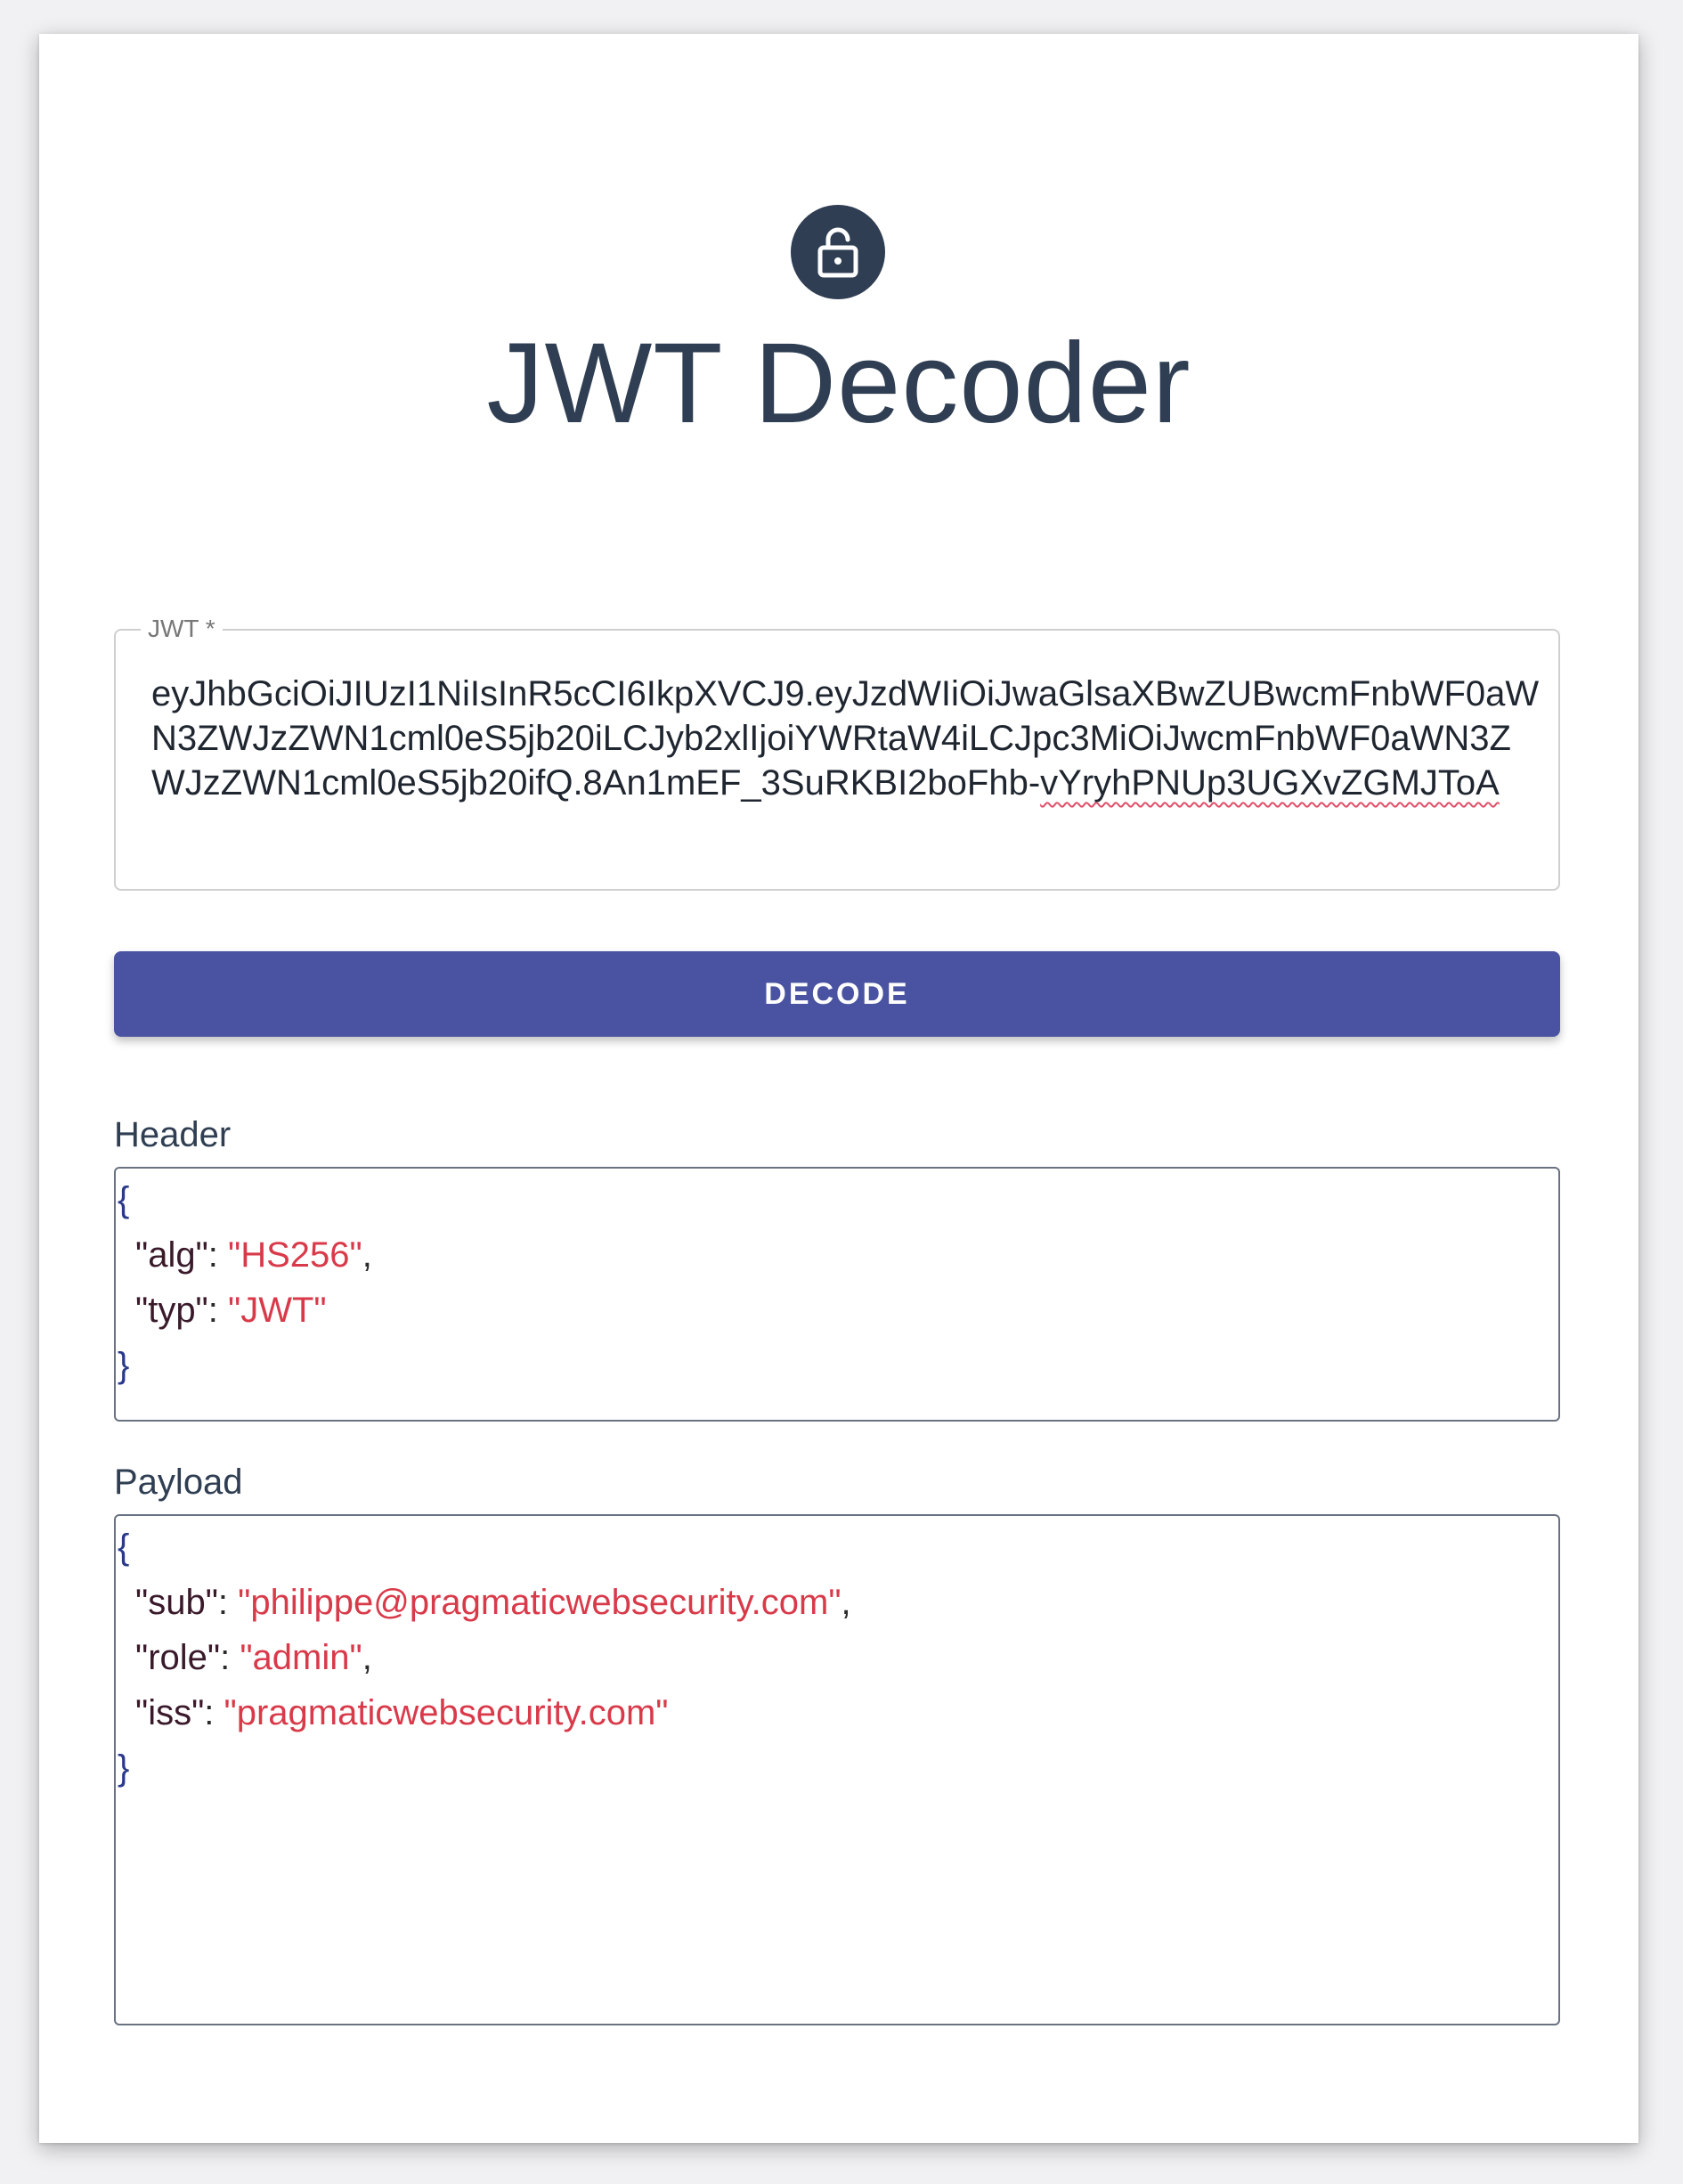  Describe the element at coordinates (446, 1712) in the screenshot. I see `json-value: "pragmaticwebsecurity.com"` at that location.